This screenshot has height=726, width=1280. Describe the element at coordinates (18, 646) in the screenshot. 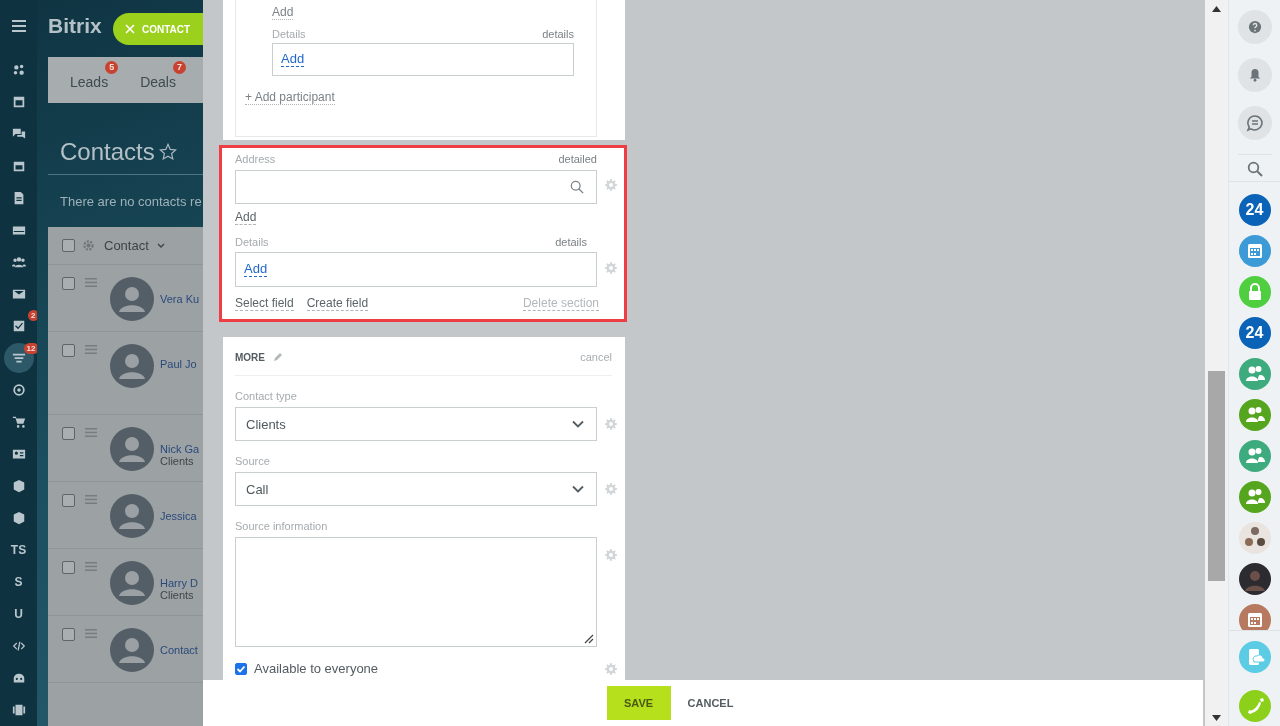

I see `code-icon` at that location.